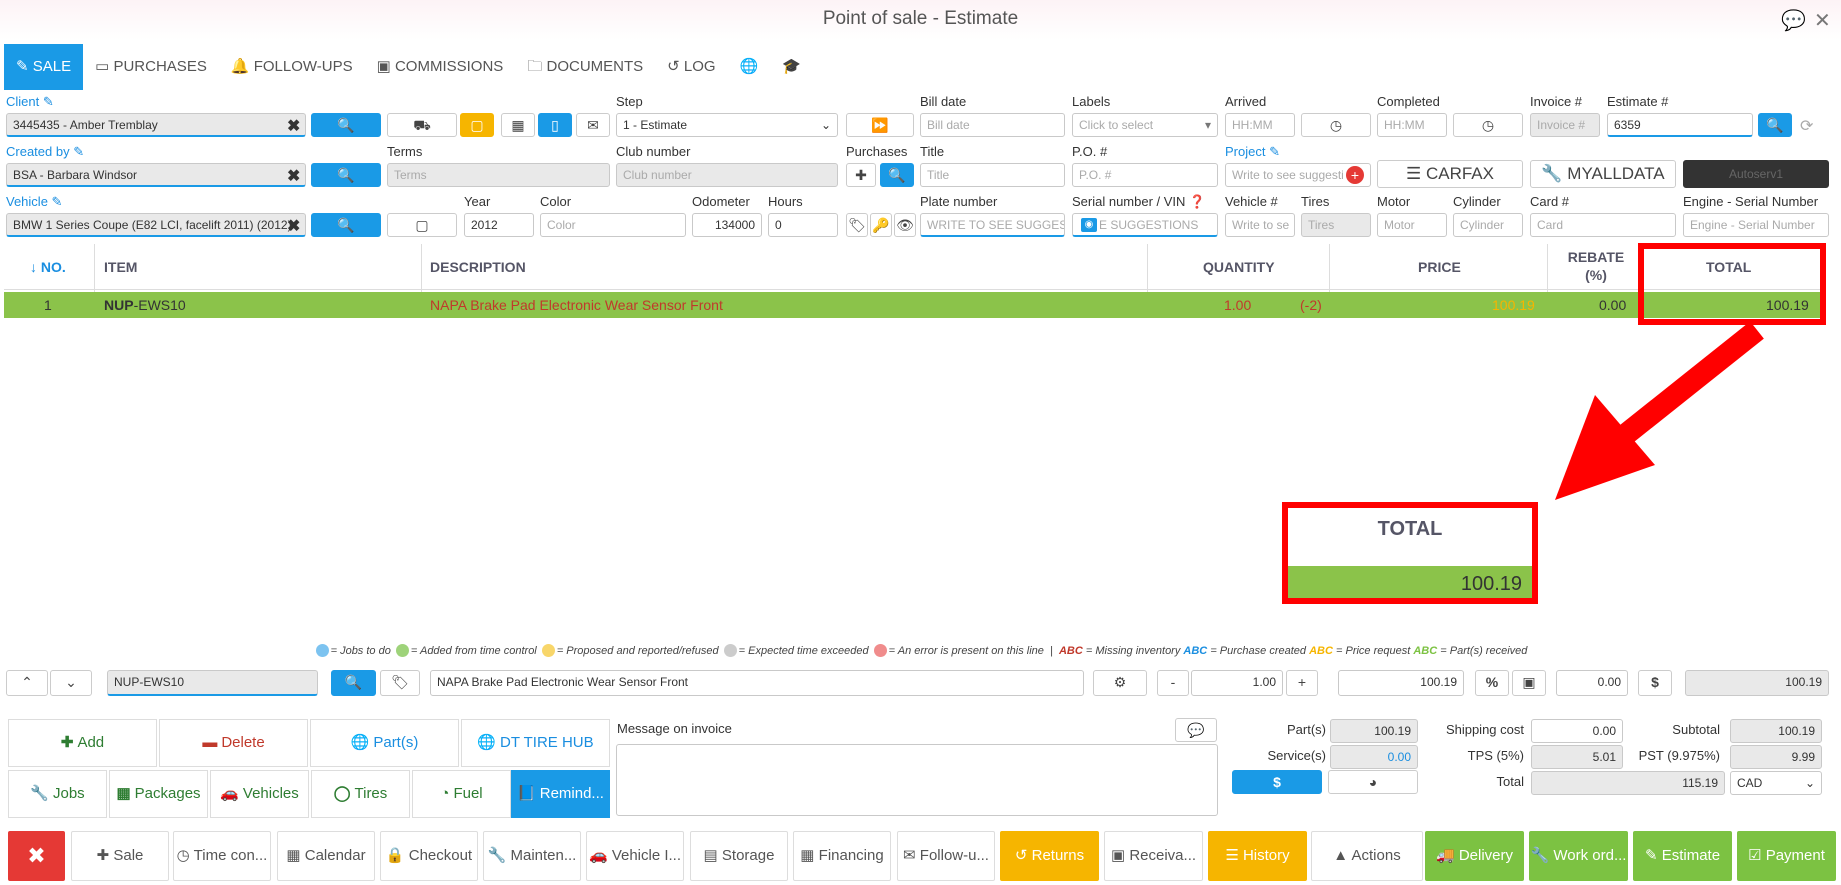  I want to click on refresh-icon: ⟳, so click(1806, 126).